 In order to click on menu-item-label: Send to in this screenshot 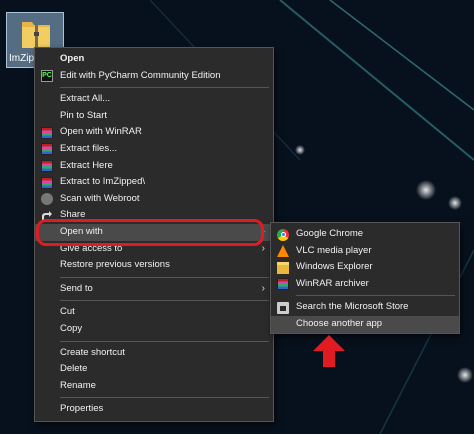, I will do `click(76, 288)`.